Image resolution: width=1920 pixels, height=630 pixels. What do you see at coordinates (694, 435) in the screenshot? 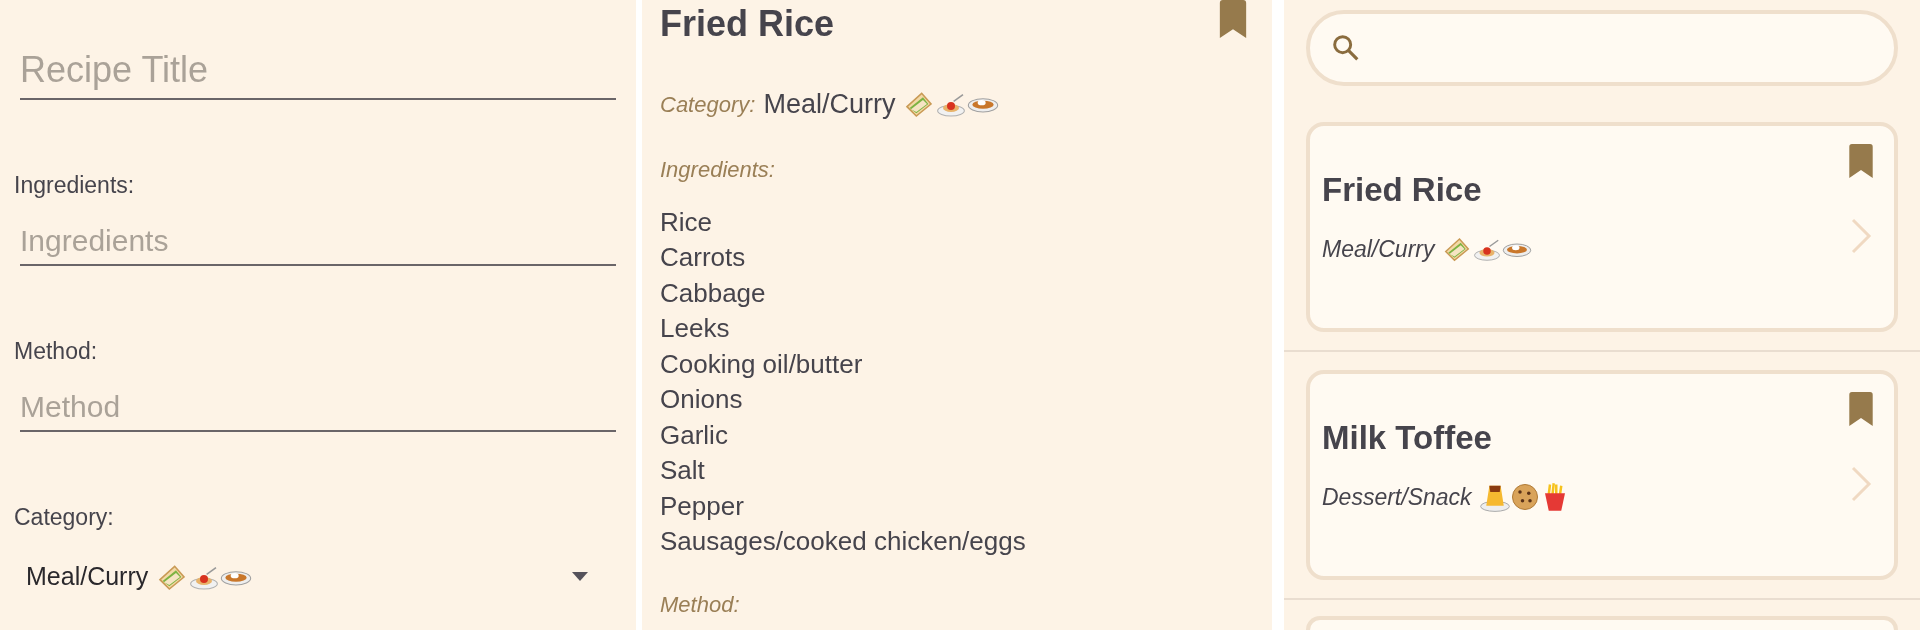
I see `ingredient-item: Garlic` at bounding box center [694, 435].